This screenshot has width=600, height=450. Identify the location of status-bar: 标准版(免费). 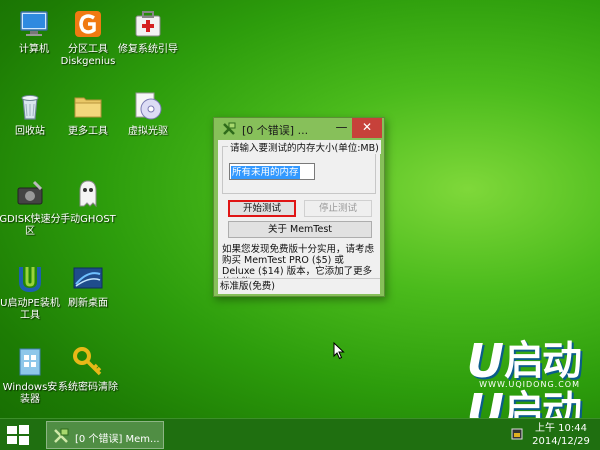
(299, 286).